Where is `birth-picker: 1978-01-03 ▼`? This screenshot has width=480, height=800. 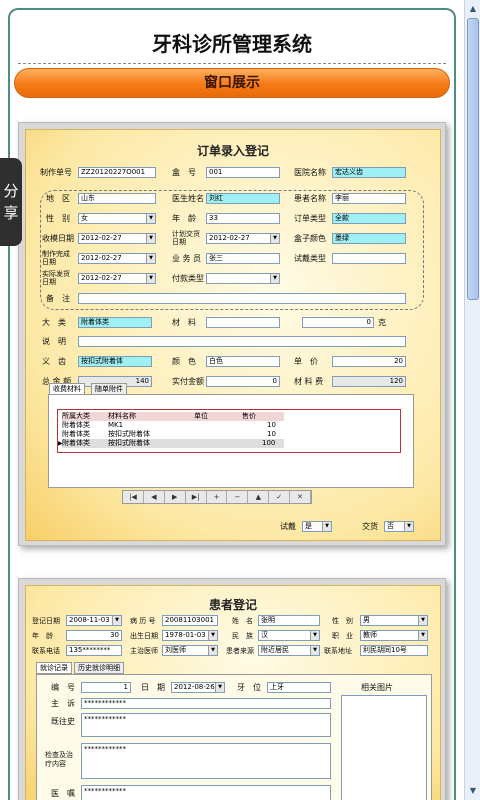 birth-picker: 1978-01-03 ▼ is located at coordinates (190, 635).